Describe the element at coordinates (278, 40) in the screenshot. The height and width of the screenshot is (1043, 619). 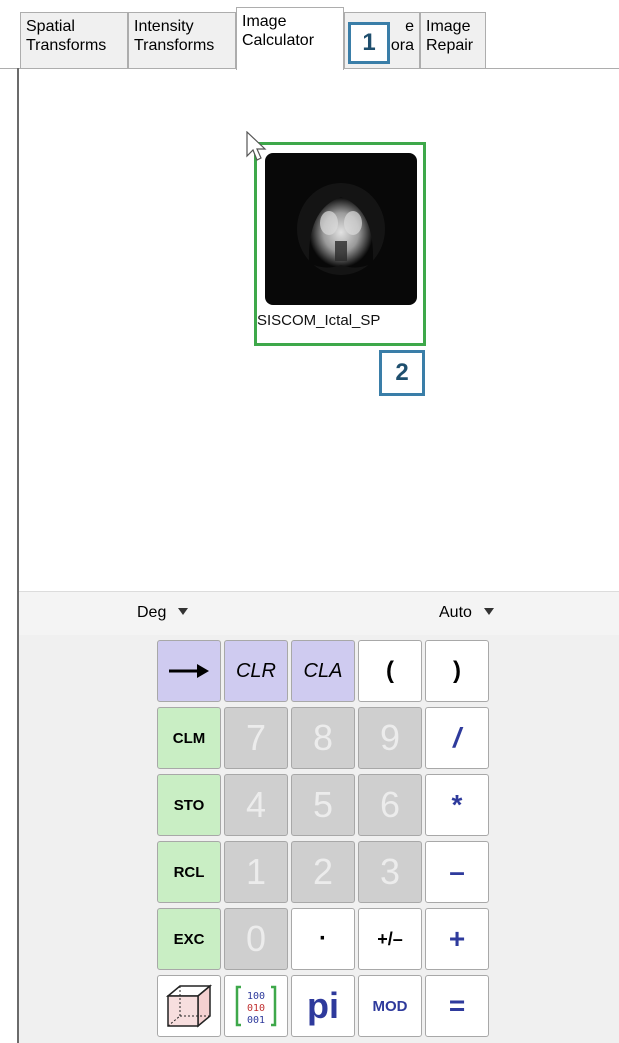
I see `tab-label-line2: Calculator` at that location.